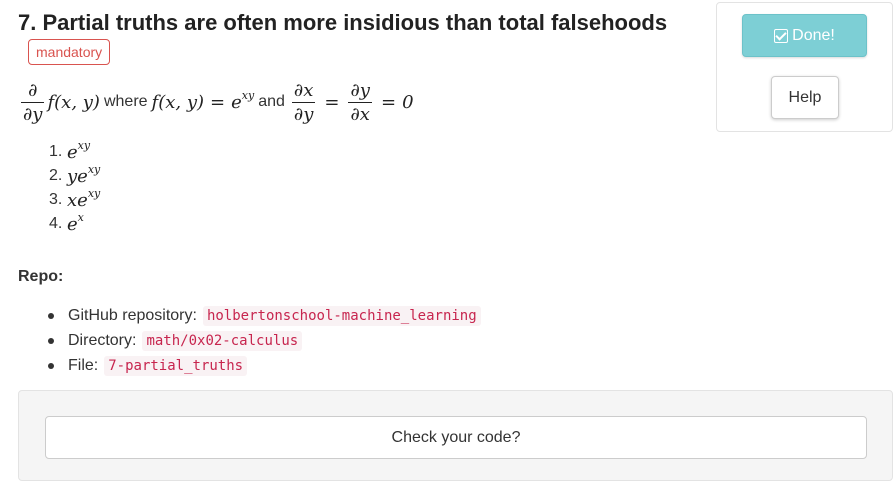 This screenshot has width=894, height=481. I want to click on answer-options: 1. exy 2. yexy 3. xexy 4. ex, so click(75, 187).